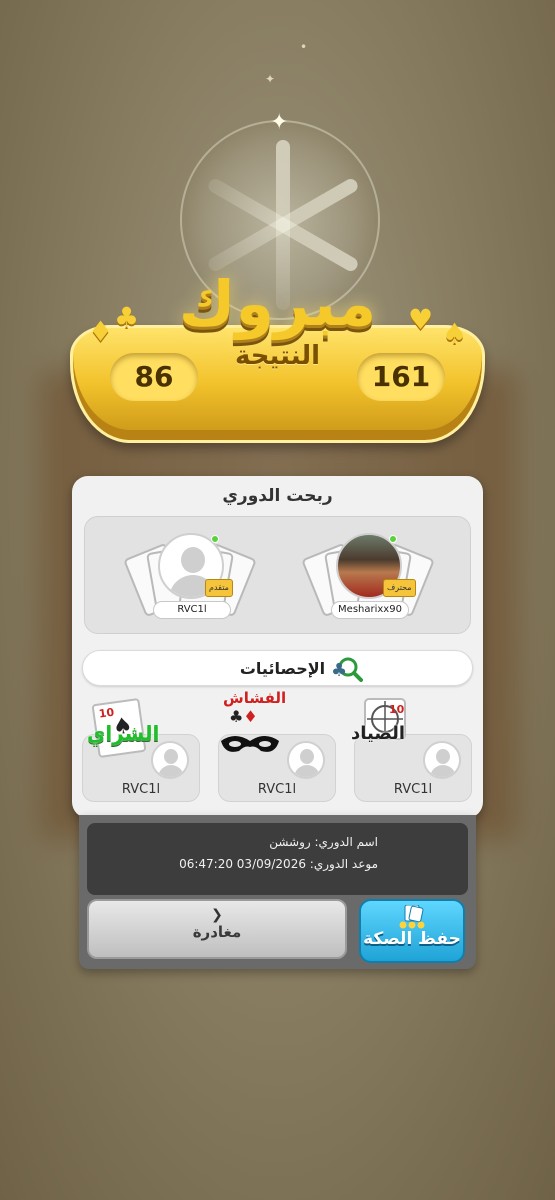  Describe the element at coordinates (368, 579) in the screenshot. I see `winner-player: محترف Mesharixx90` at that location.